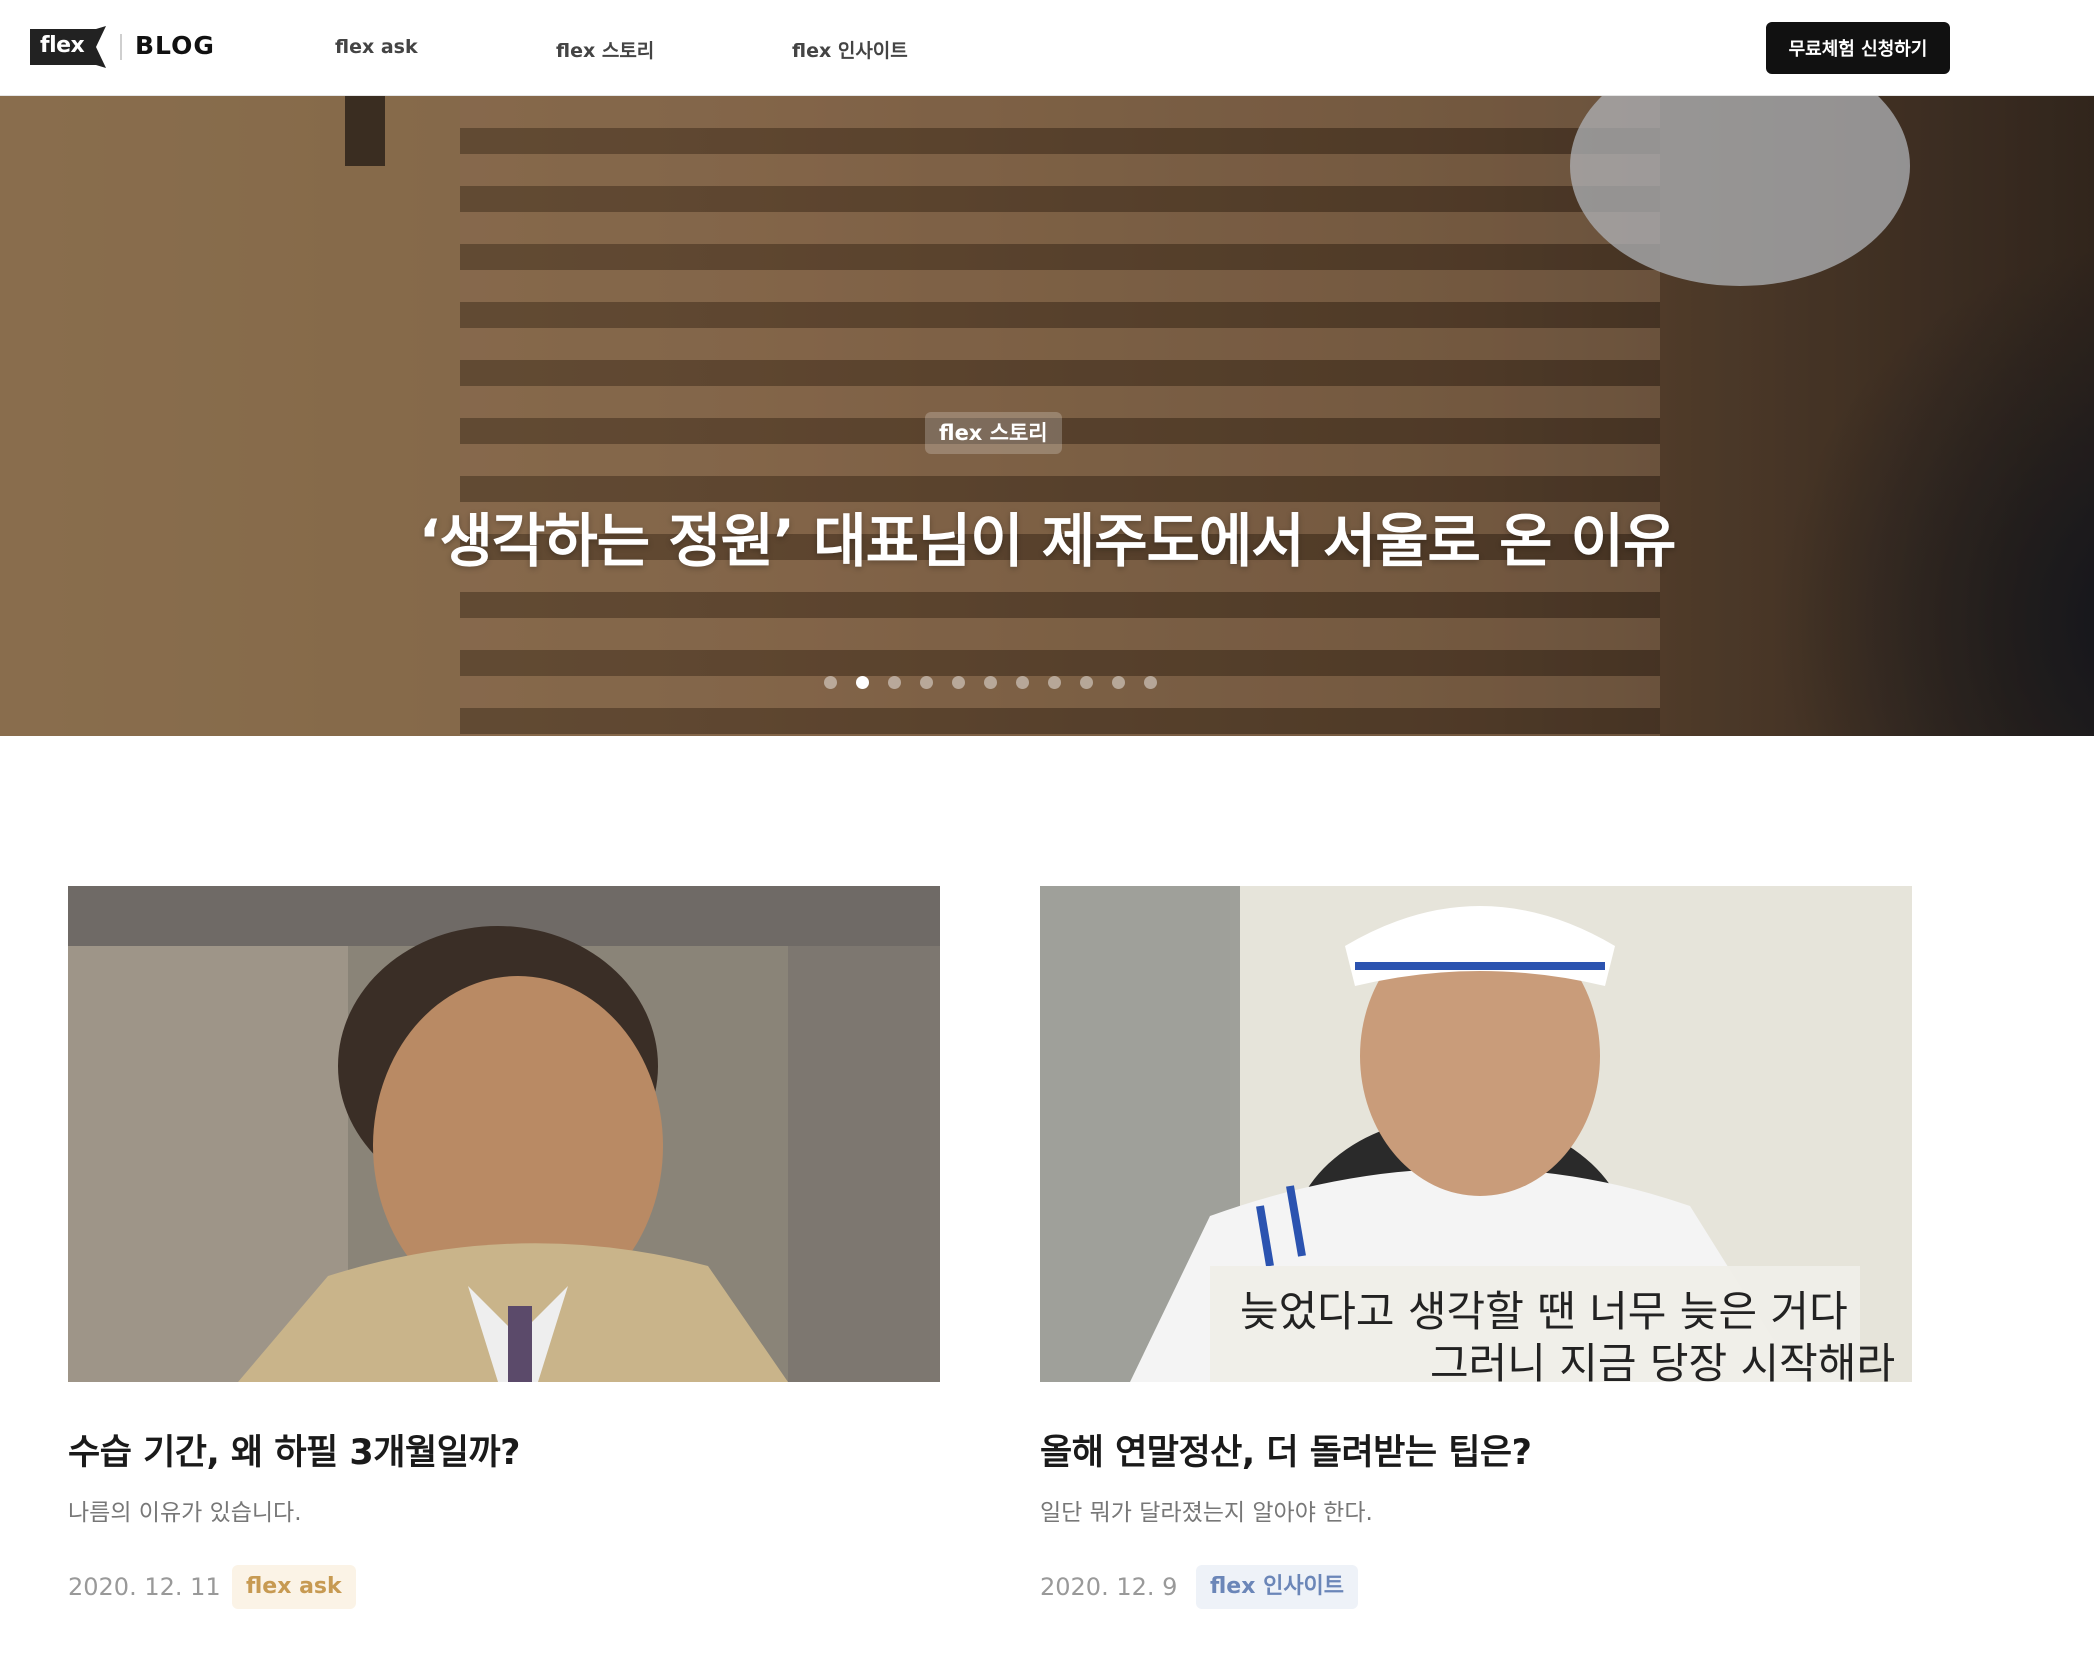 Image resolution: width=2094 pixels, height=1664 pixels. I want to click on logo-text: flex, so click(62, 45).